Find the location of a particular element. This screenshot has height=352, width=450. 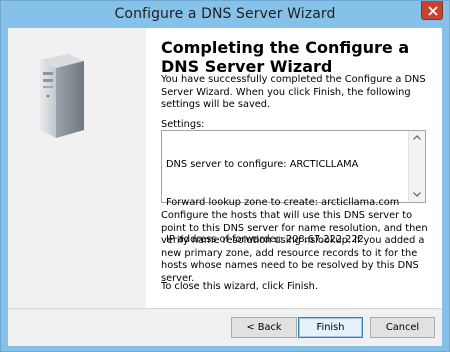

server-illustration-icon is located at coordinates (62, 96).